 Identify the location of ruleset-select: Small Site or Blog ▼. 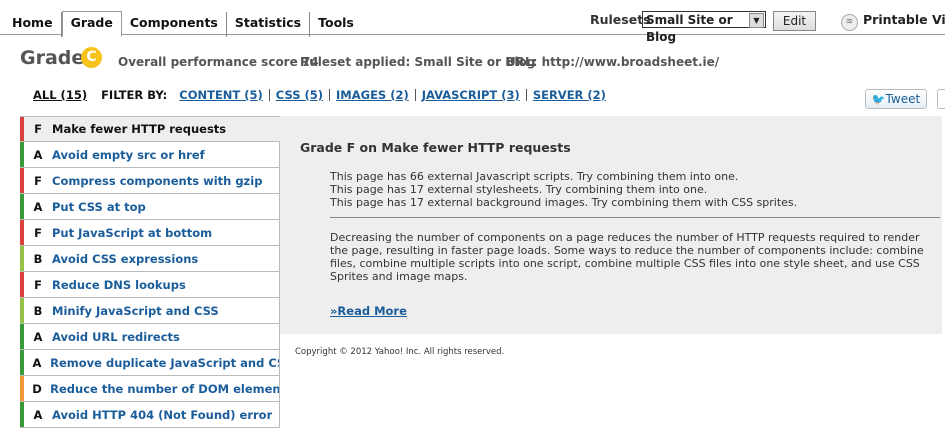
(704, 27).